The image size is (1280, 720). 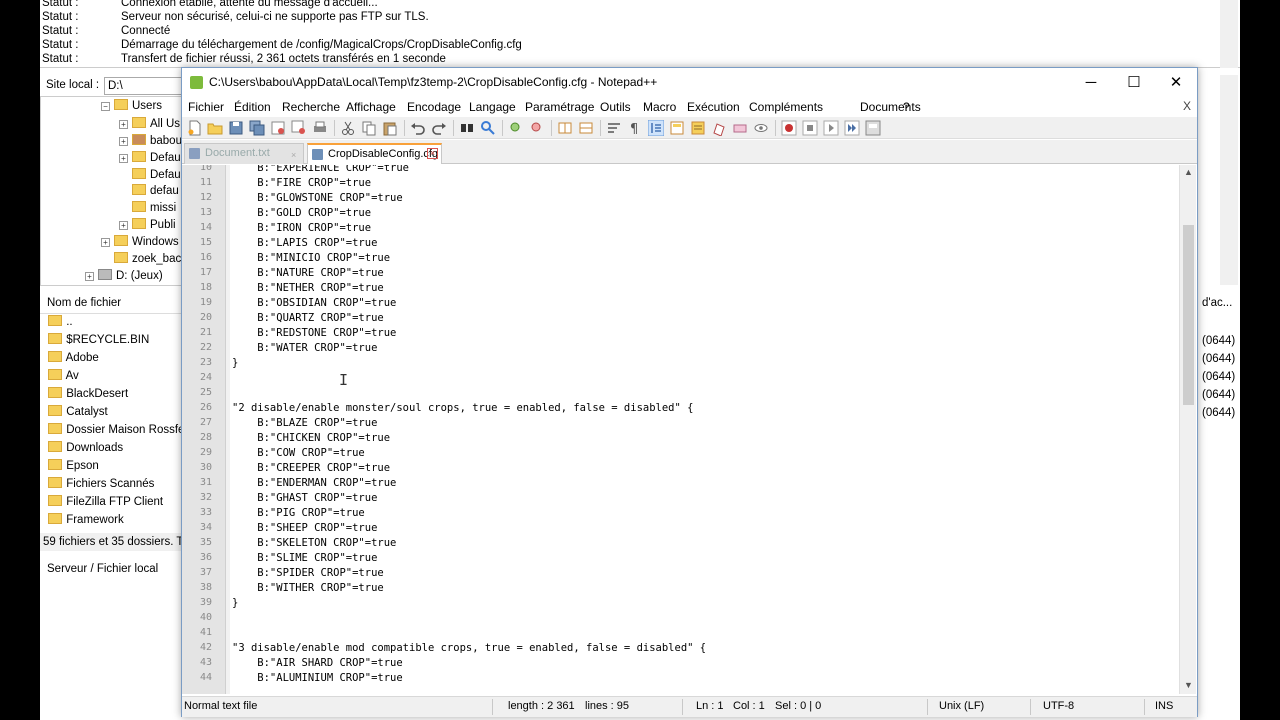 What do you see at coordinates (252, 107) in the screenshot?
I see `menu-edition: Édition` at bounding box center [252, 107].